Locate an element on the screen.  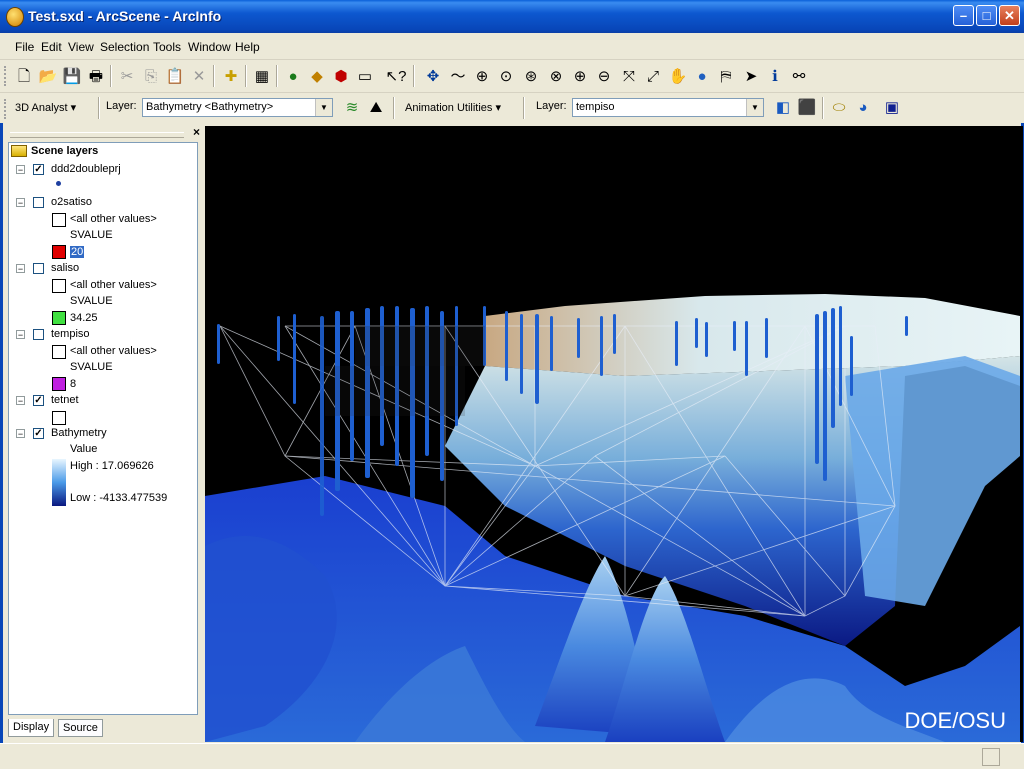
copy-icon: ⎘ is located at coordinates (151, 76).